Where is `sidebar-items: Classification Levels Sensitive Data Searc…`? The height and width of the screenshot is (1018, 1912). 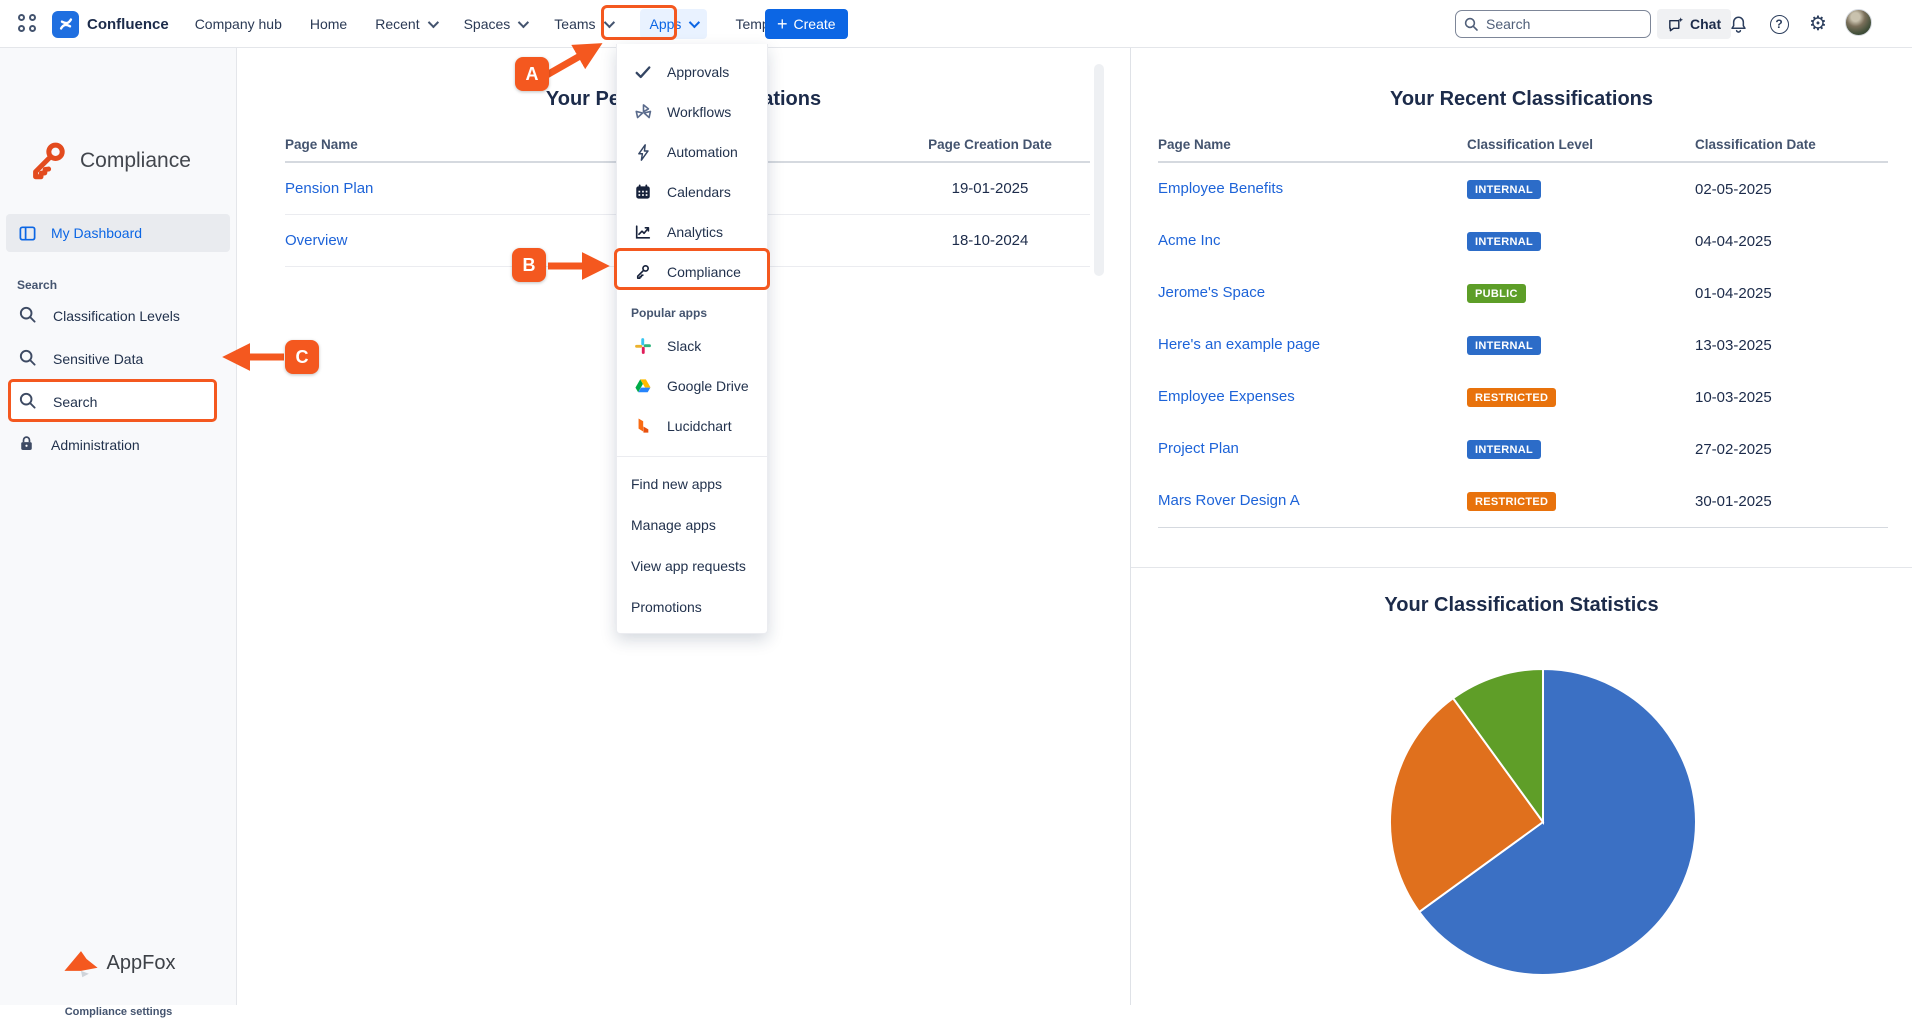 sidebar-items: Classification Levels Sensitive Data Searc… is located at coordinates (118, 380).